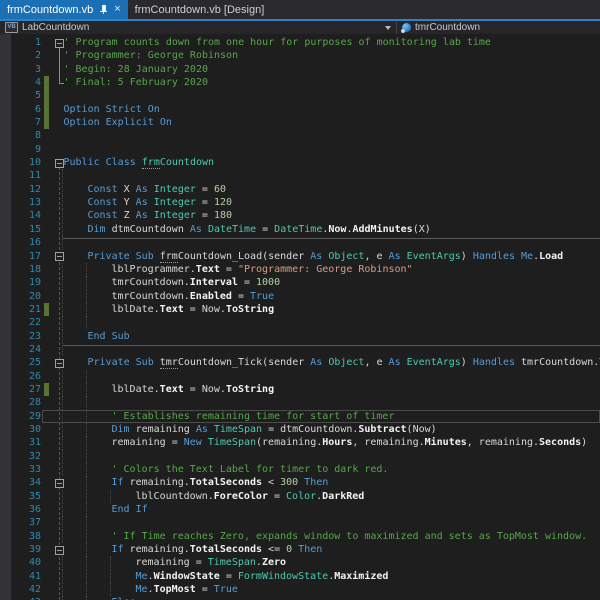  What do you see at coordinates (406, 28) in the screenshot?
I see `timer-component-icon` at bounding box center [406, 28].